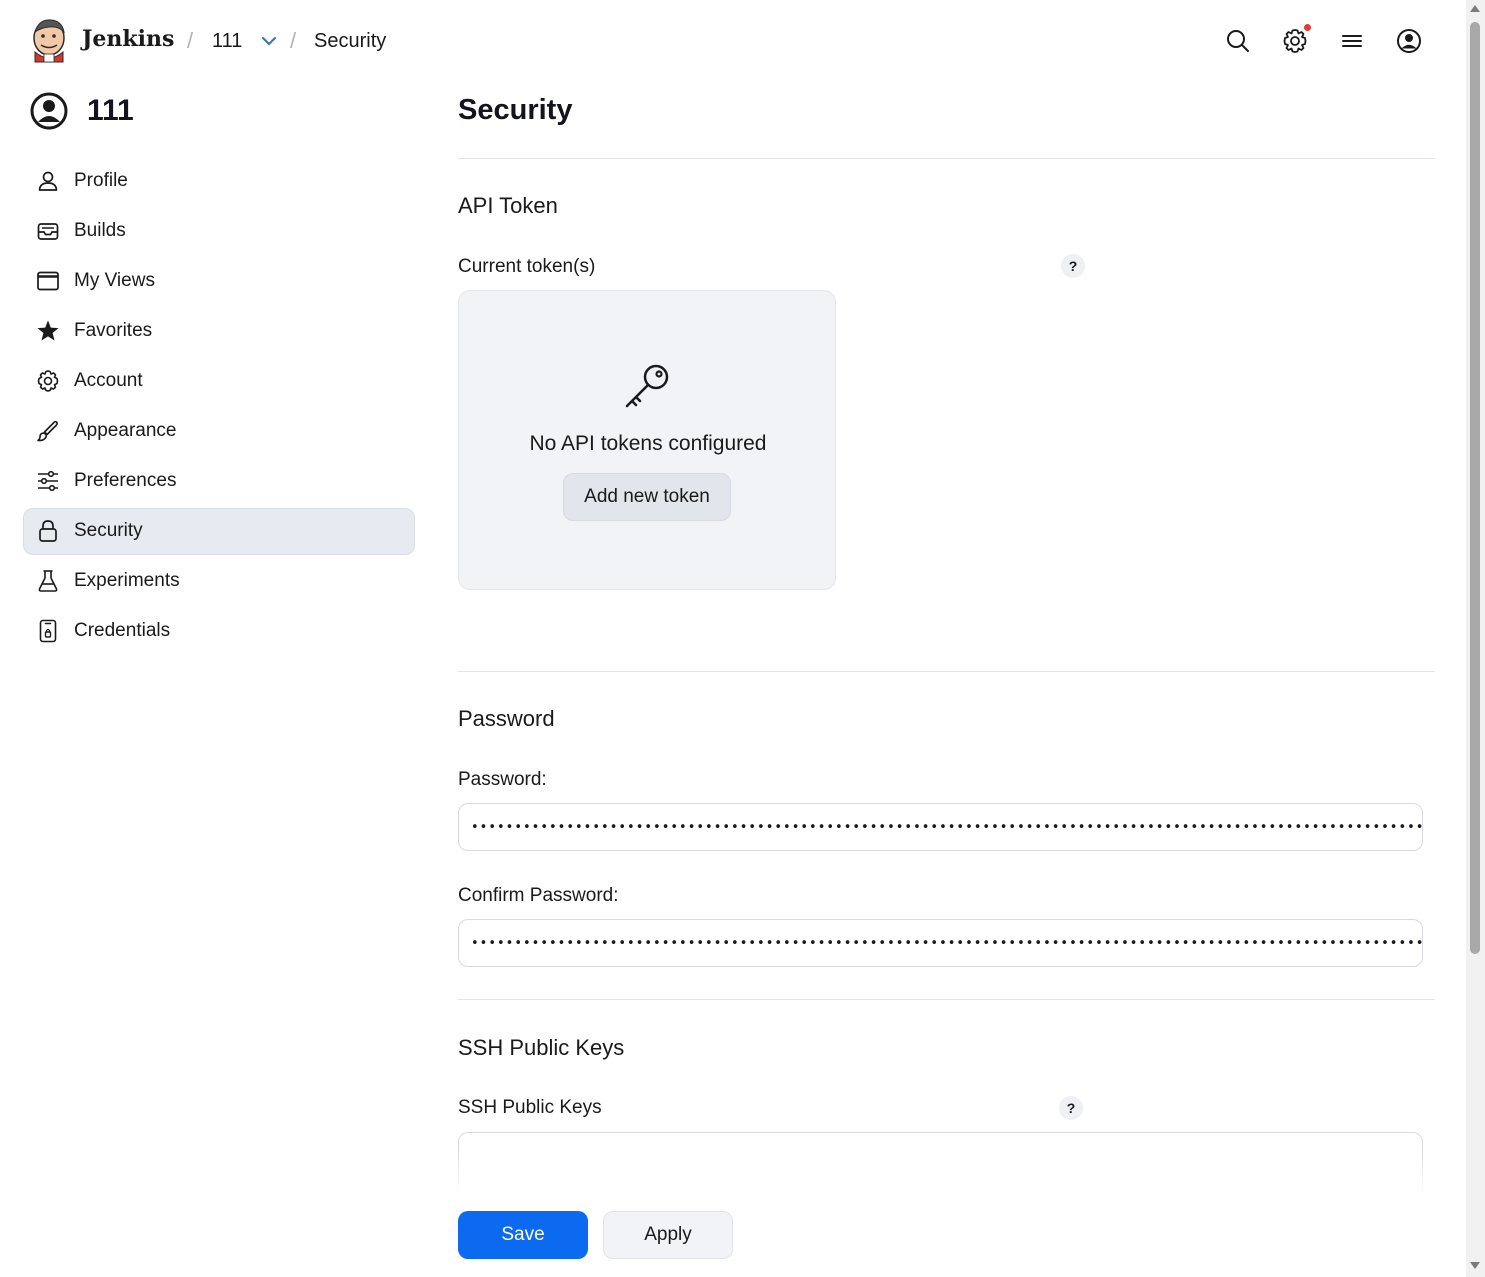  Describe the element at coordinates (113, 330) in the screenshot. I see `sidebar-item-label: Favorites` at that location.